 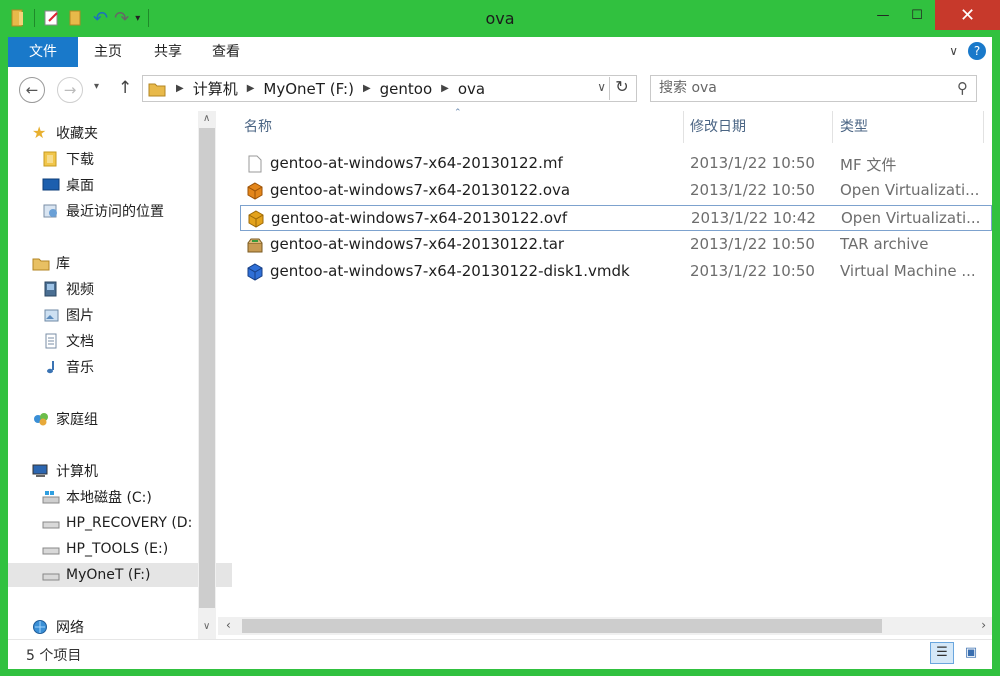 I want to click on tab-share: 共享, so click(x=168, y=52).